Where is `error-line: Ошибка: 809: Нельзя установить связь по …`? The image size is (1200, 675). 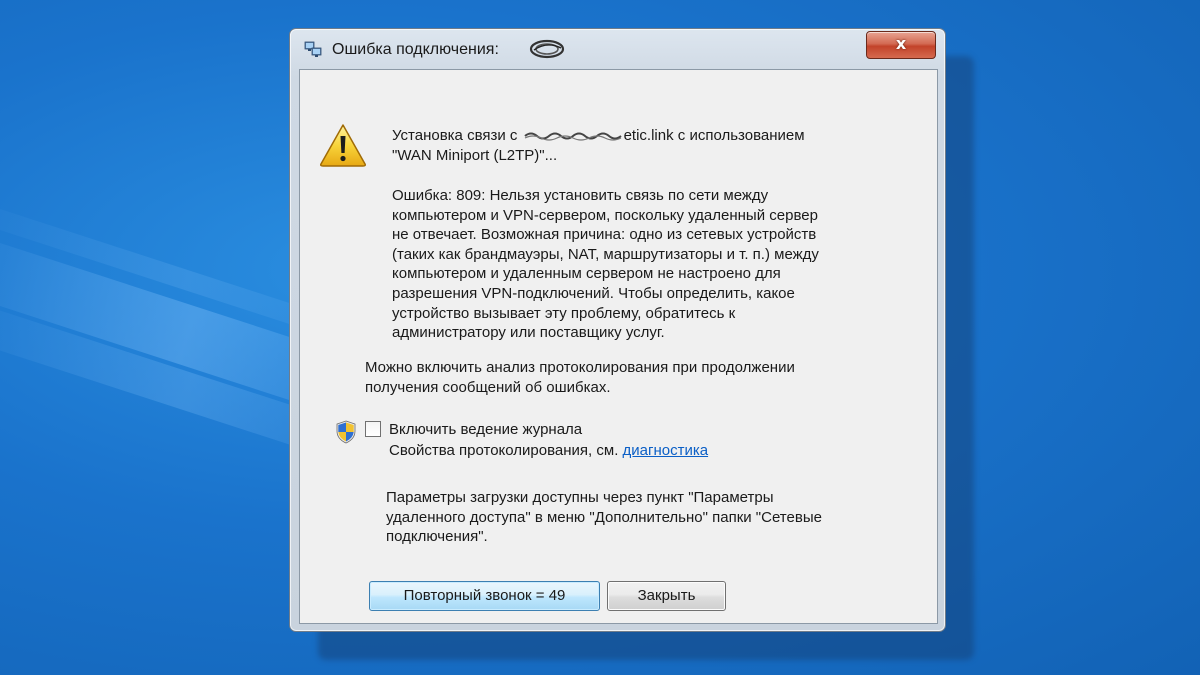 error-line: Ошибка: 809: Нельзя установить связь по … is located at coordinates (580, 195).